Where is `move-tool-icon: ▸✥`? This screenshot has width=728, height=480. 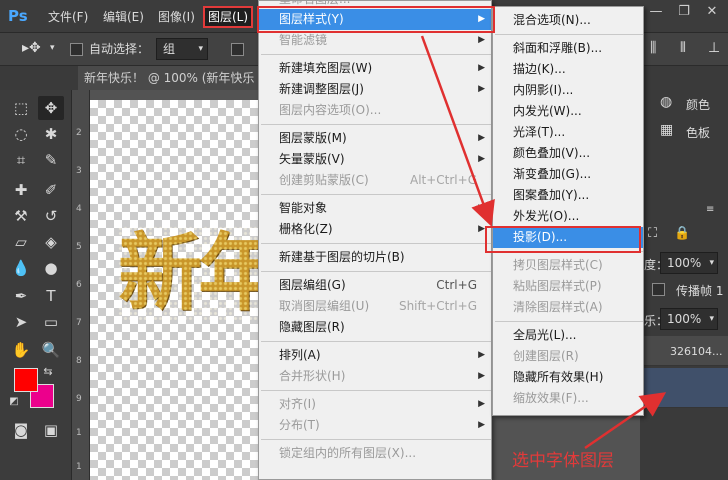 move-tool-icon: ▸✥ is located at coordinates (31, 48).